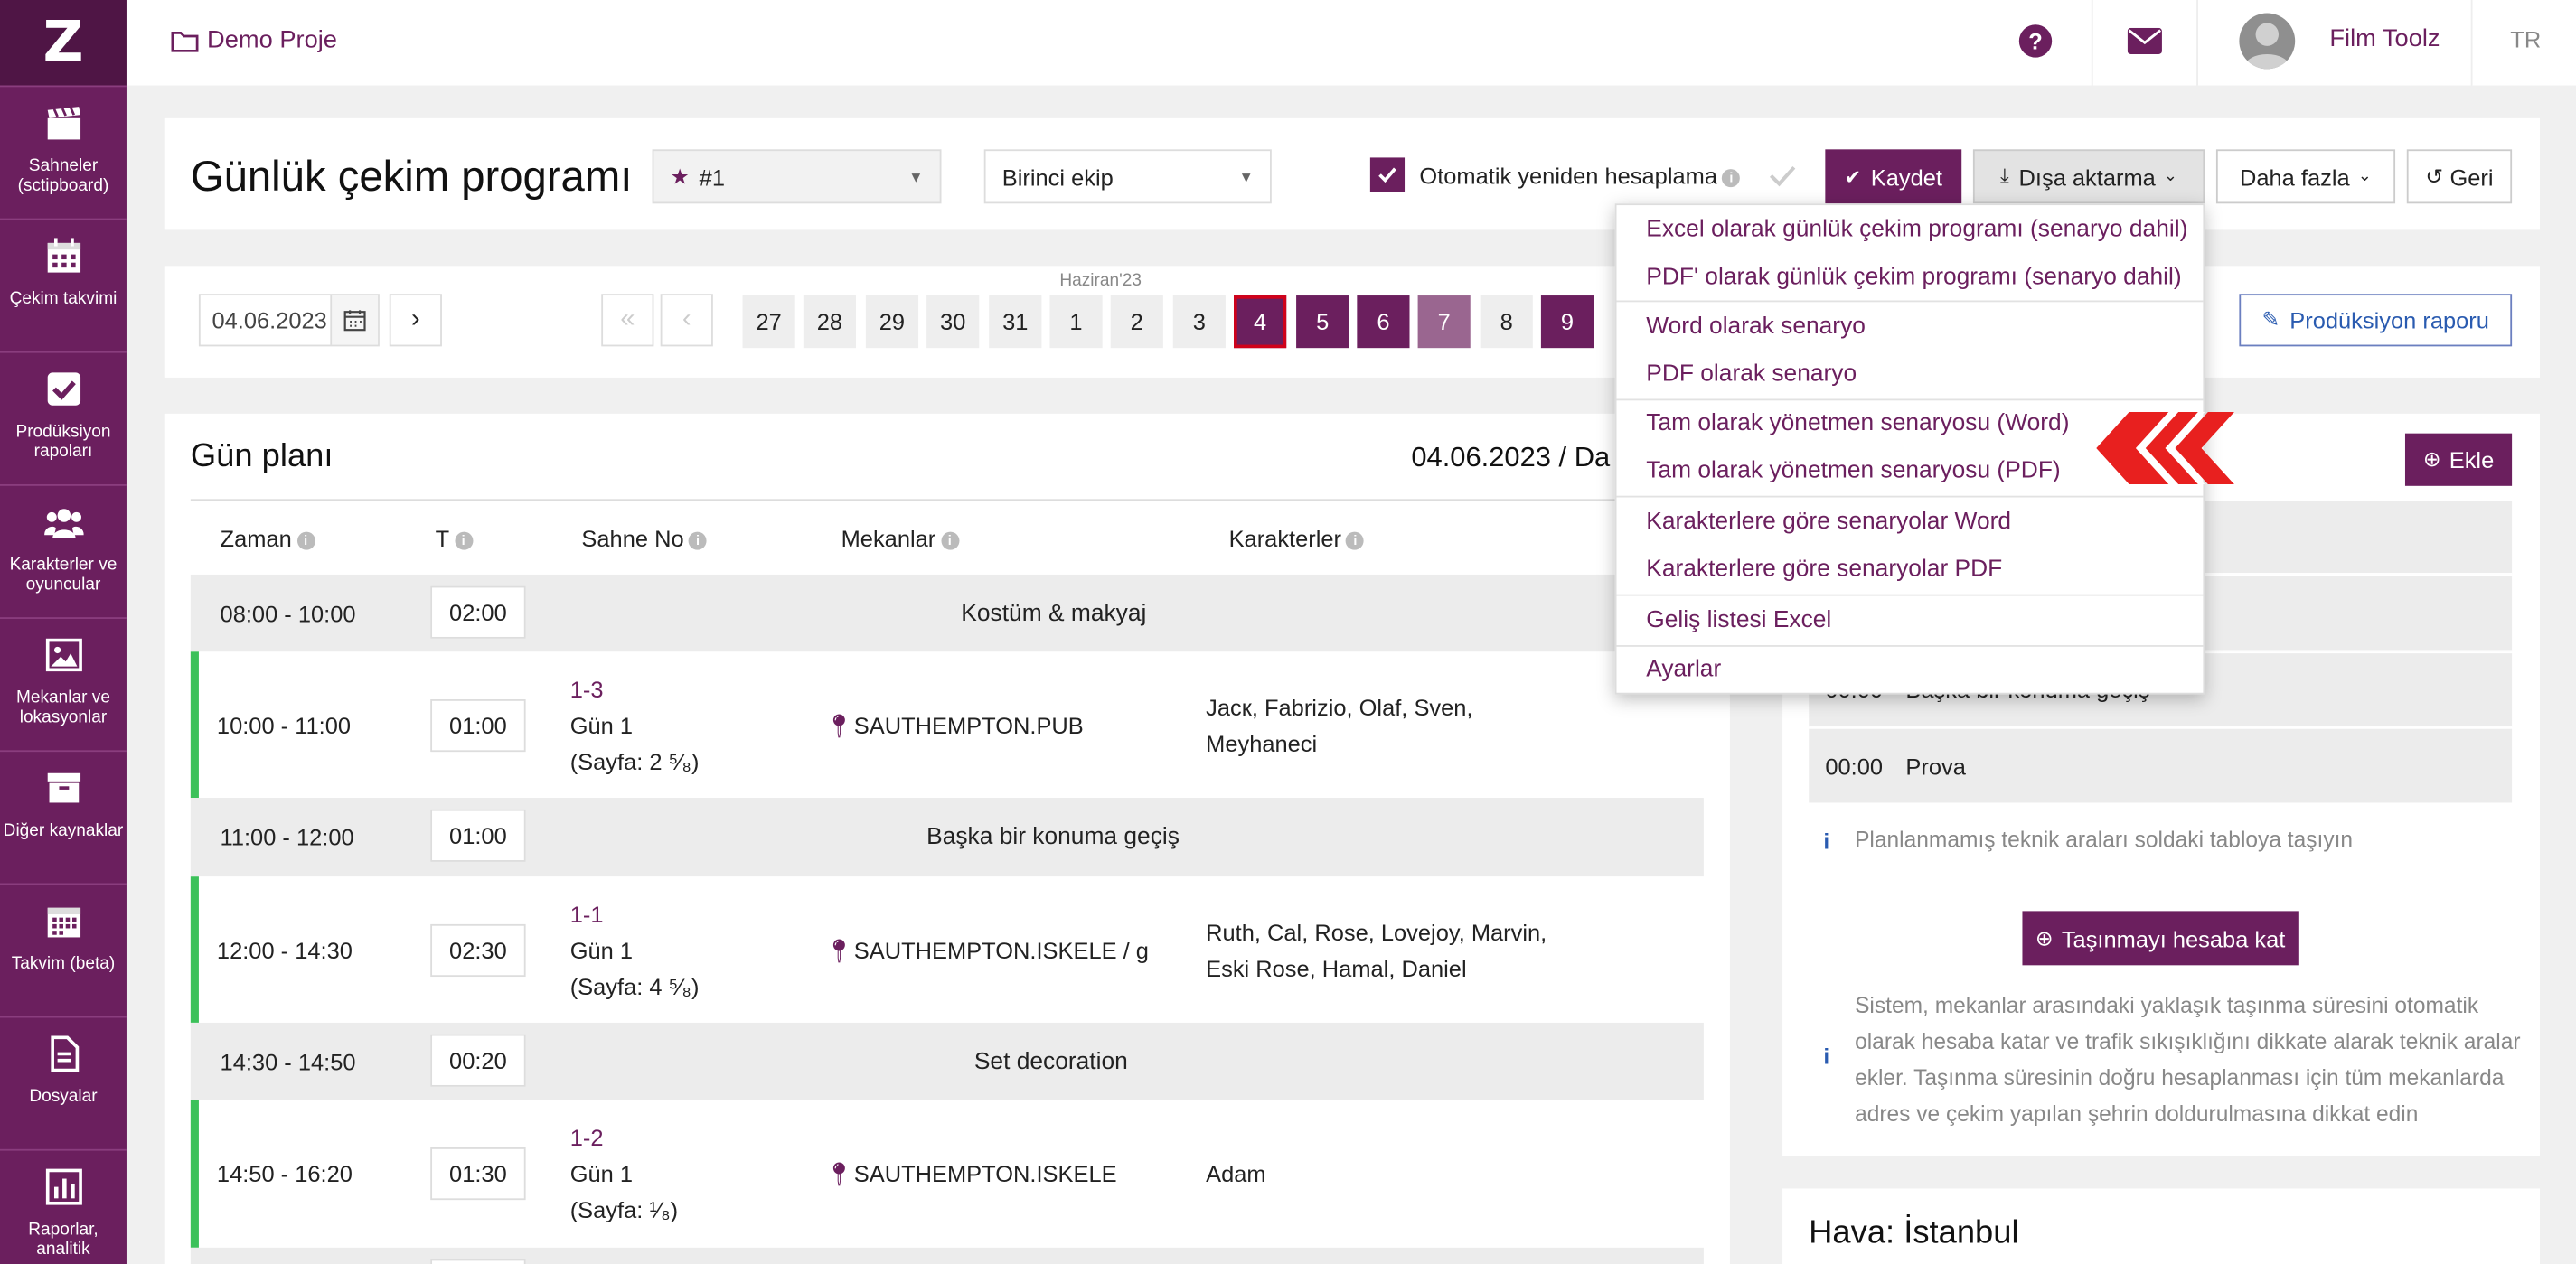  What do you see at coordinates (1739, 620) in the screenshot?
I see `menu-item-arrival-excel: Geliş listesi Excel` at bounding box center [1739, 620].